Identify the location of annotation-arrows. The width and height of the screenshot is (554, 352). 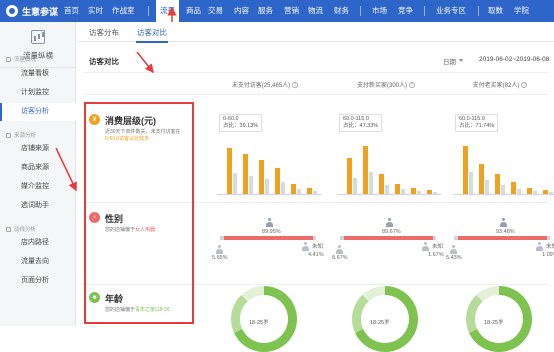
(116, 99).